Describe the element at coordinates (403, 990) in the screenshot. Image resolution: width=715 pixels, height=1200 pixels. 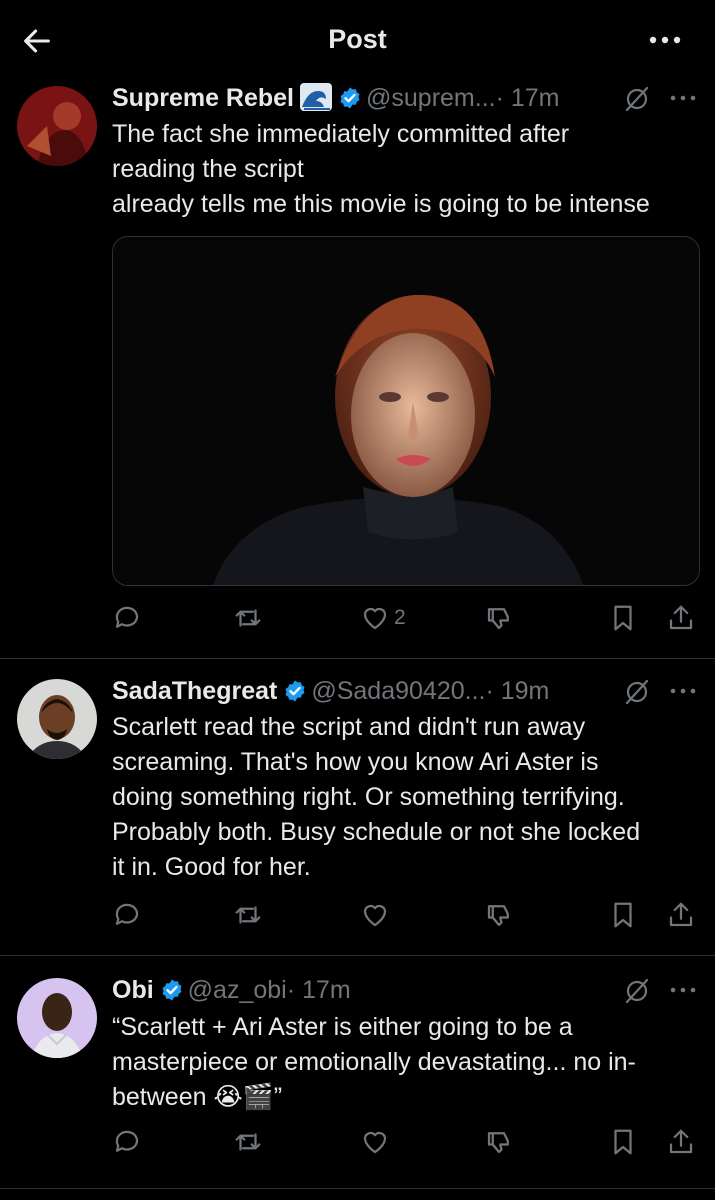
I see `post-header: Obi @az_obi· 17m` at that location.